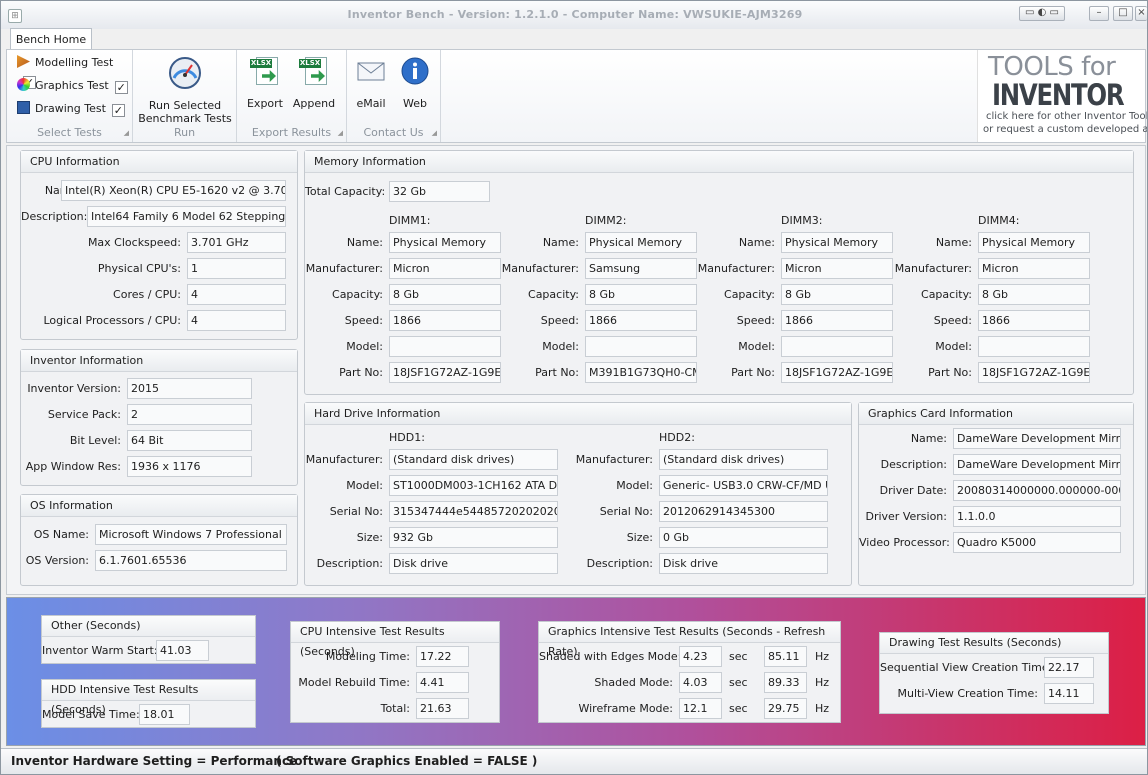 The height and width of the screenshot is (775, 1148). I want to click on drawing-test-option: Drawing Test ✓, so click(71, 109).